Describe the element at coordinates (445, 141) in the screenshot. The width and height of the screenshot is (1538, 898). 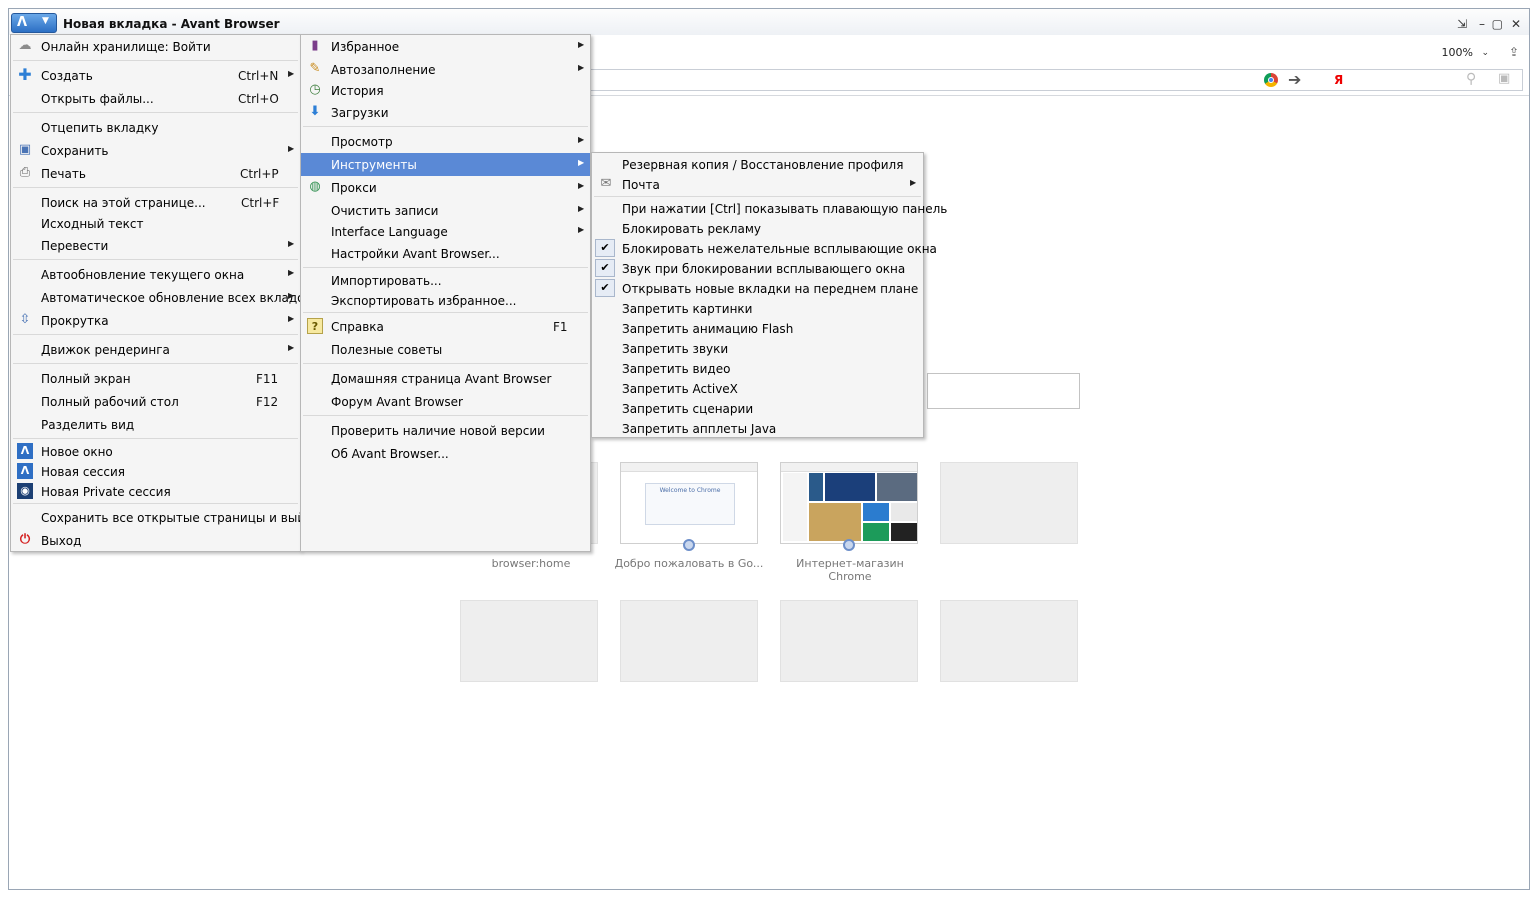
I see `menu-item-view: Просмотр ▶` at that location.